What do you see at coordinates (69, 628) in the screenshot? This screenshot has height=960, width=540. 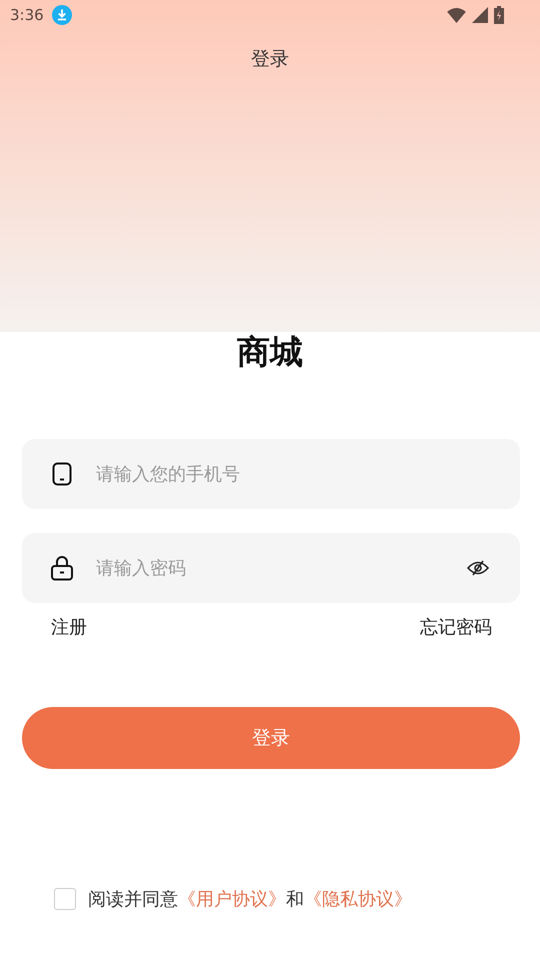 I see `text-link: 注册` at bounding box center [69, 628].